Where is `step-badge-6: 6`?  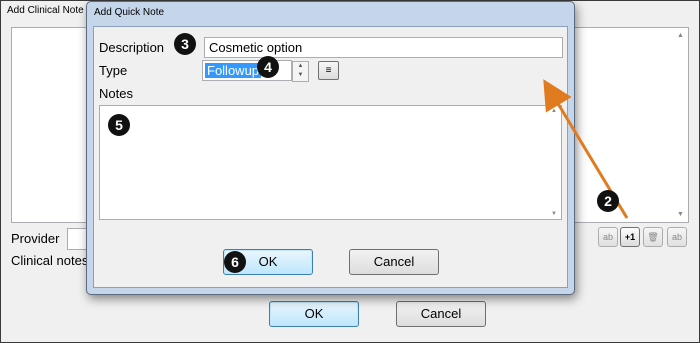
step-badge-6: 6 is located at coordinates (235, 262).